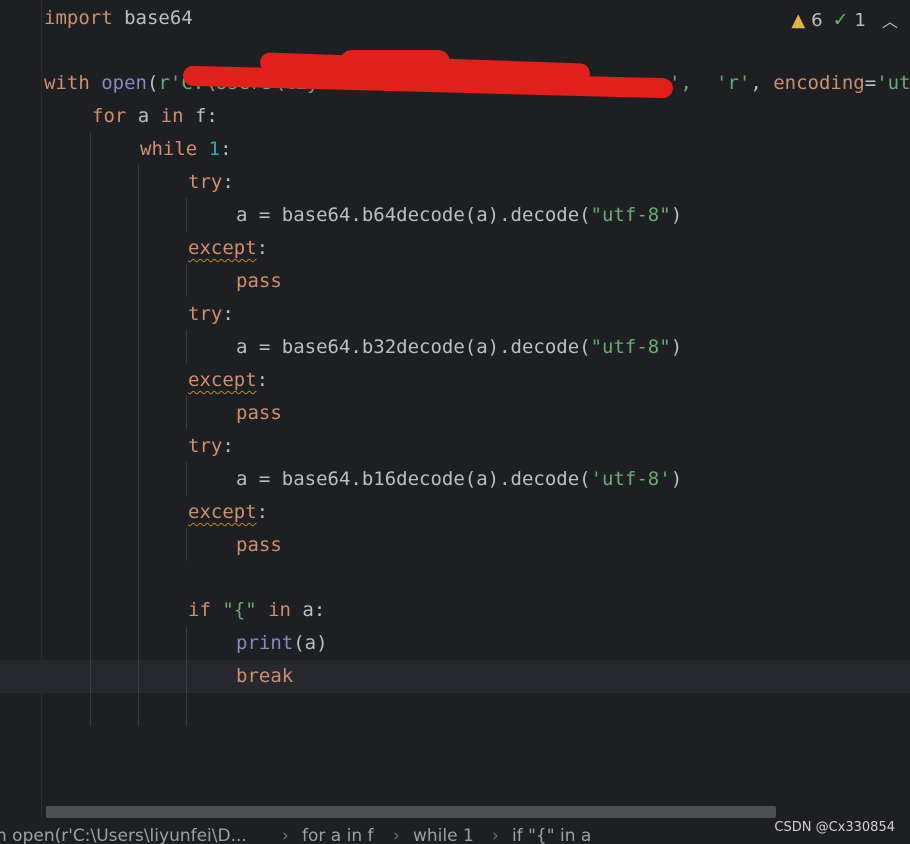 This screenshot has height=844, width=910. I want to click on code-line-12: except:, so click(228, 380).